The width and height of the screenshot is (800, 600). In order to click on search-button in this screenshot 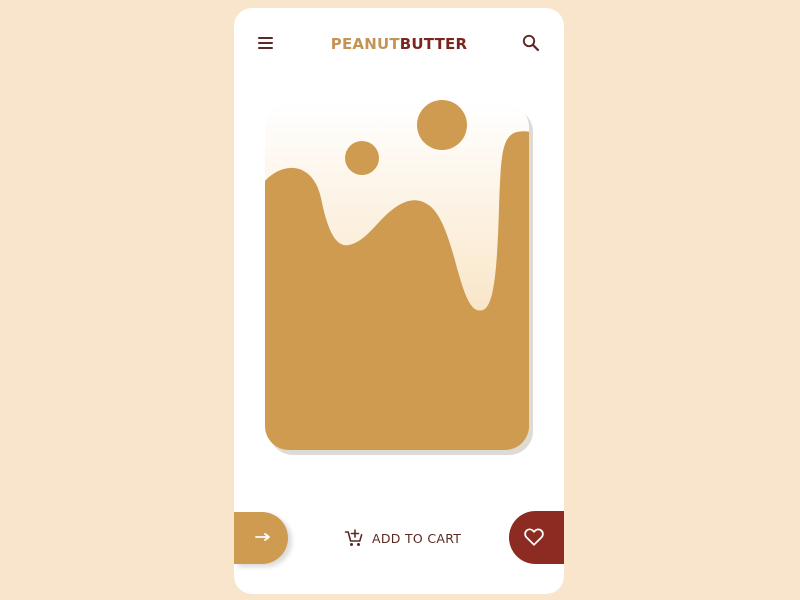, I will do `click(531, 43)`.